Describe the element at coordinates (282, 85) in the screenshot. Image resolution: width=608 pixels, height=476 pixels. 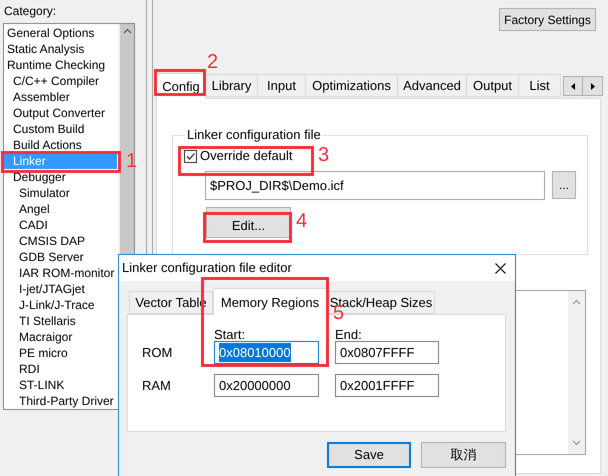
I see `tab: Input` at that location.